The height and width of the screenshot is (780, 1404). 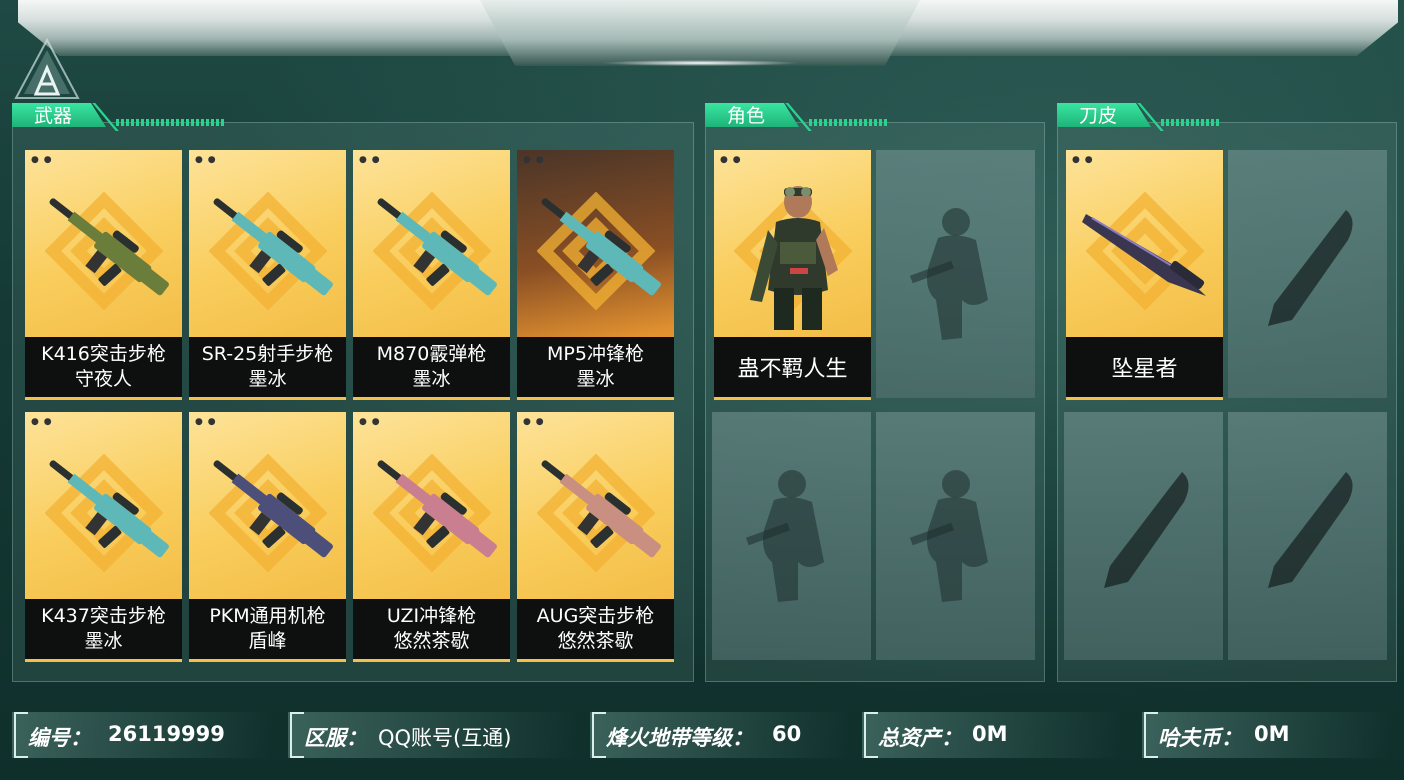 I want to click on stat-coins: 哈夫币： 0M, so click(x=1267, y=735).